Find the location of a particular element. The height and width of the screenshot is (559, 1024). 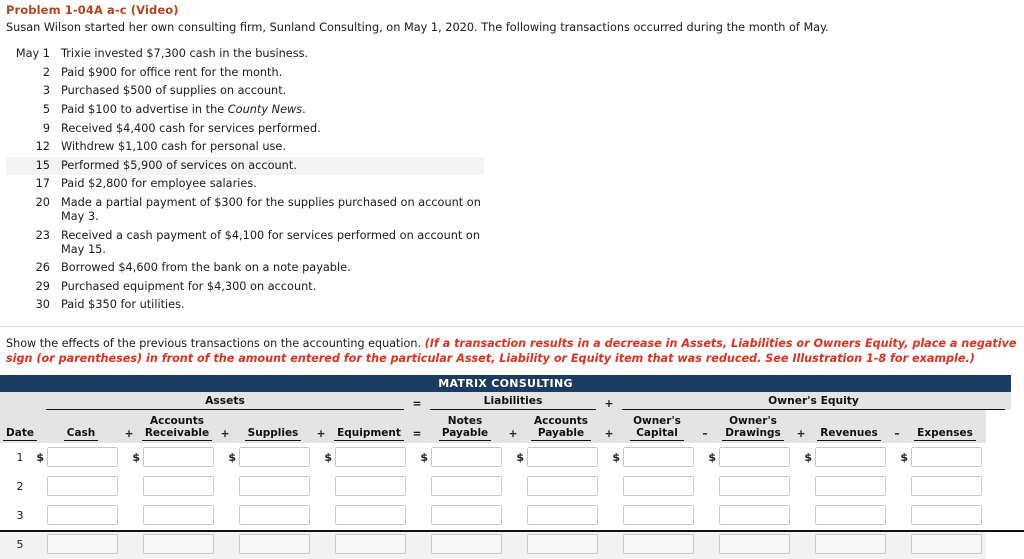

column-header-label: Accounts Receivable is located at coordinates (177, 428).